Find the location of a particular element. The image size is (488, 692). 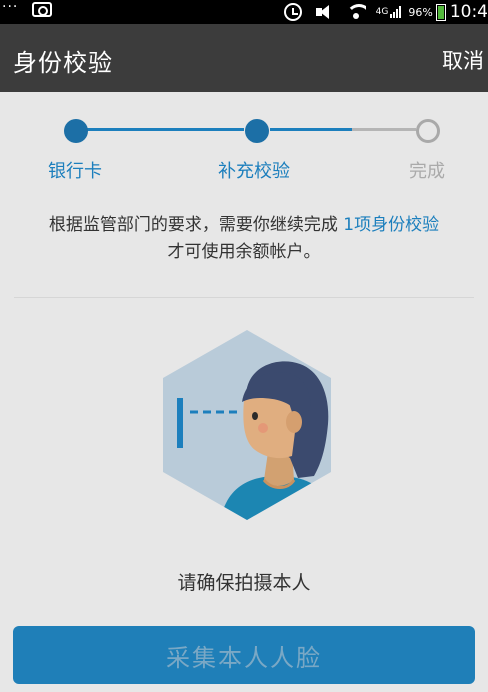

clock: 10:4 is located at coordinates (468, 12).